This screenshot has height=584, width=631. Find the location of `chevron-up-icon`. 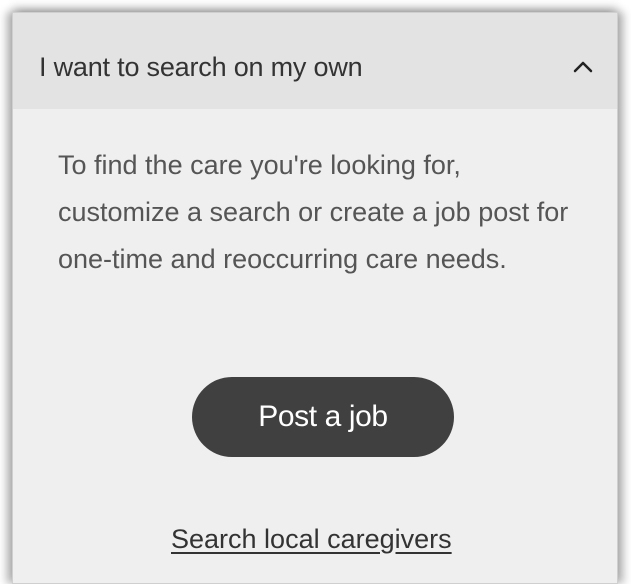

chevron-up-icon is located at coordinates (583, 67).